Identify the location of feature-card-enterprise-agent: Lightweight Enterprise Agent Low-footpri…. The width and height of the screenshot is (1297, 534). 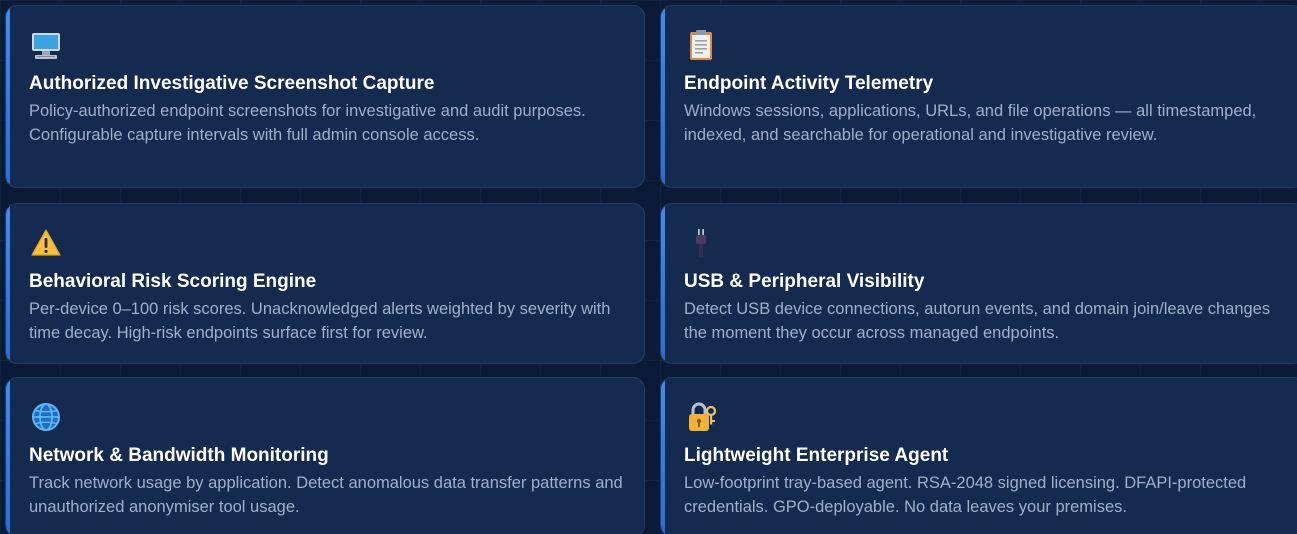
(978, 455).